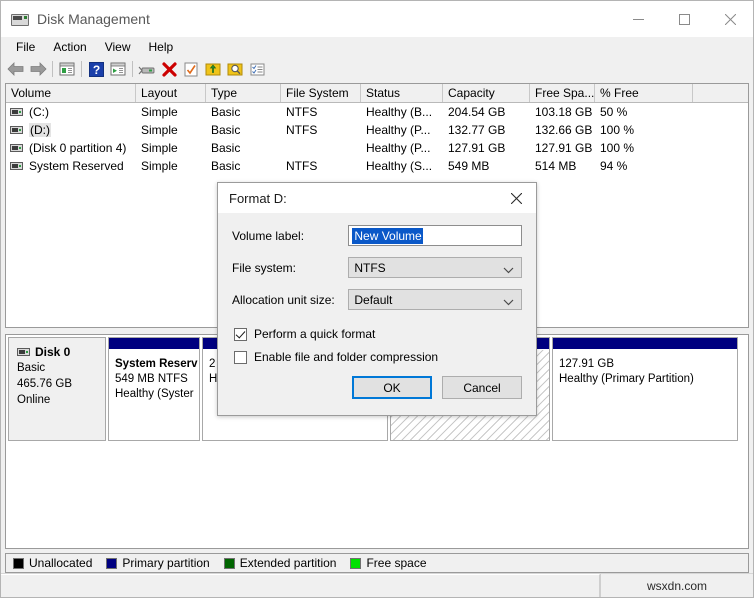 This screenshot has height=598, width=754. What do you see at coordinates (638, 19) in the screenshot?
I see `minimize-button` at bounding box center [638, 19].